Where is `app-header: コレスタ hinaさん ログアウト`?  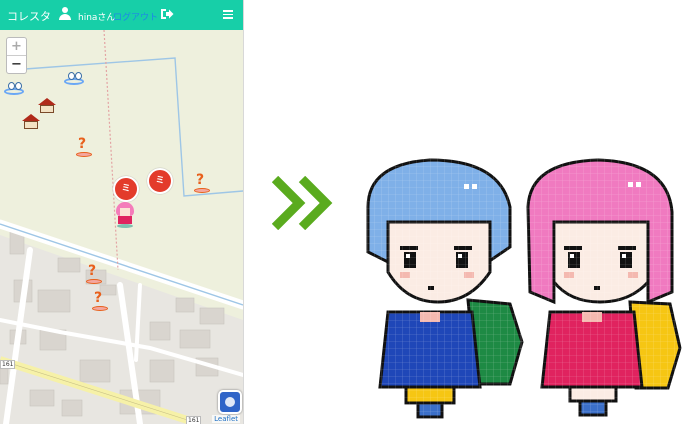 app-header: コレスタ hinaさん ログアウト is located at coordinates (121, 15).